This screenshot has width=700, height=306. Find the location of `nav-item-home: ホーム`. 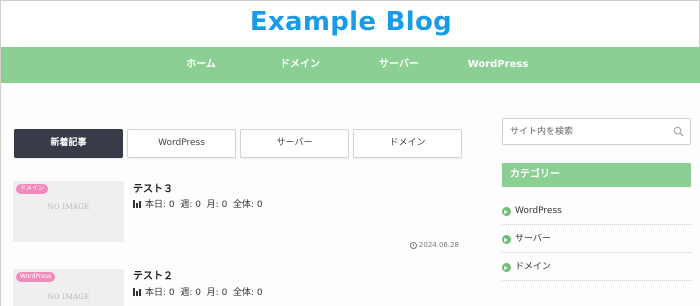

nav-item-home: ホーム is located at coordinates (201, 65).